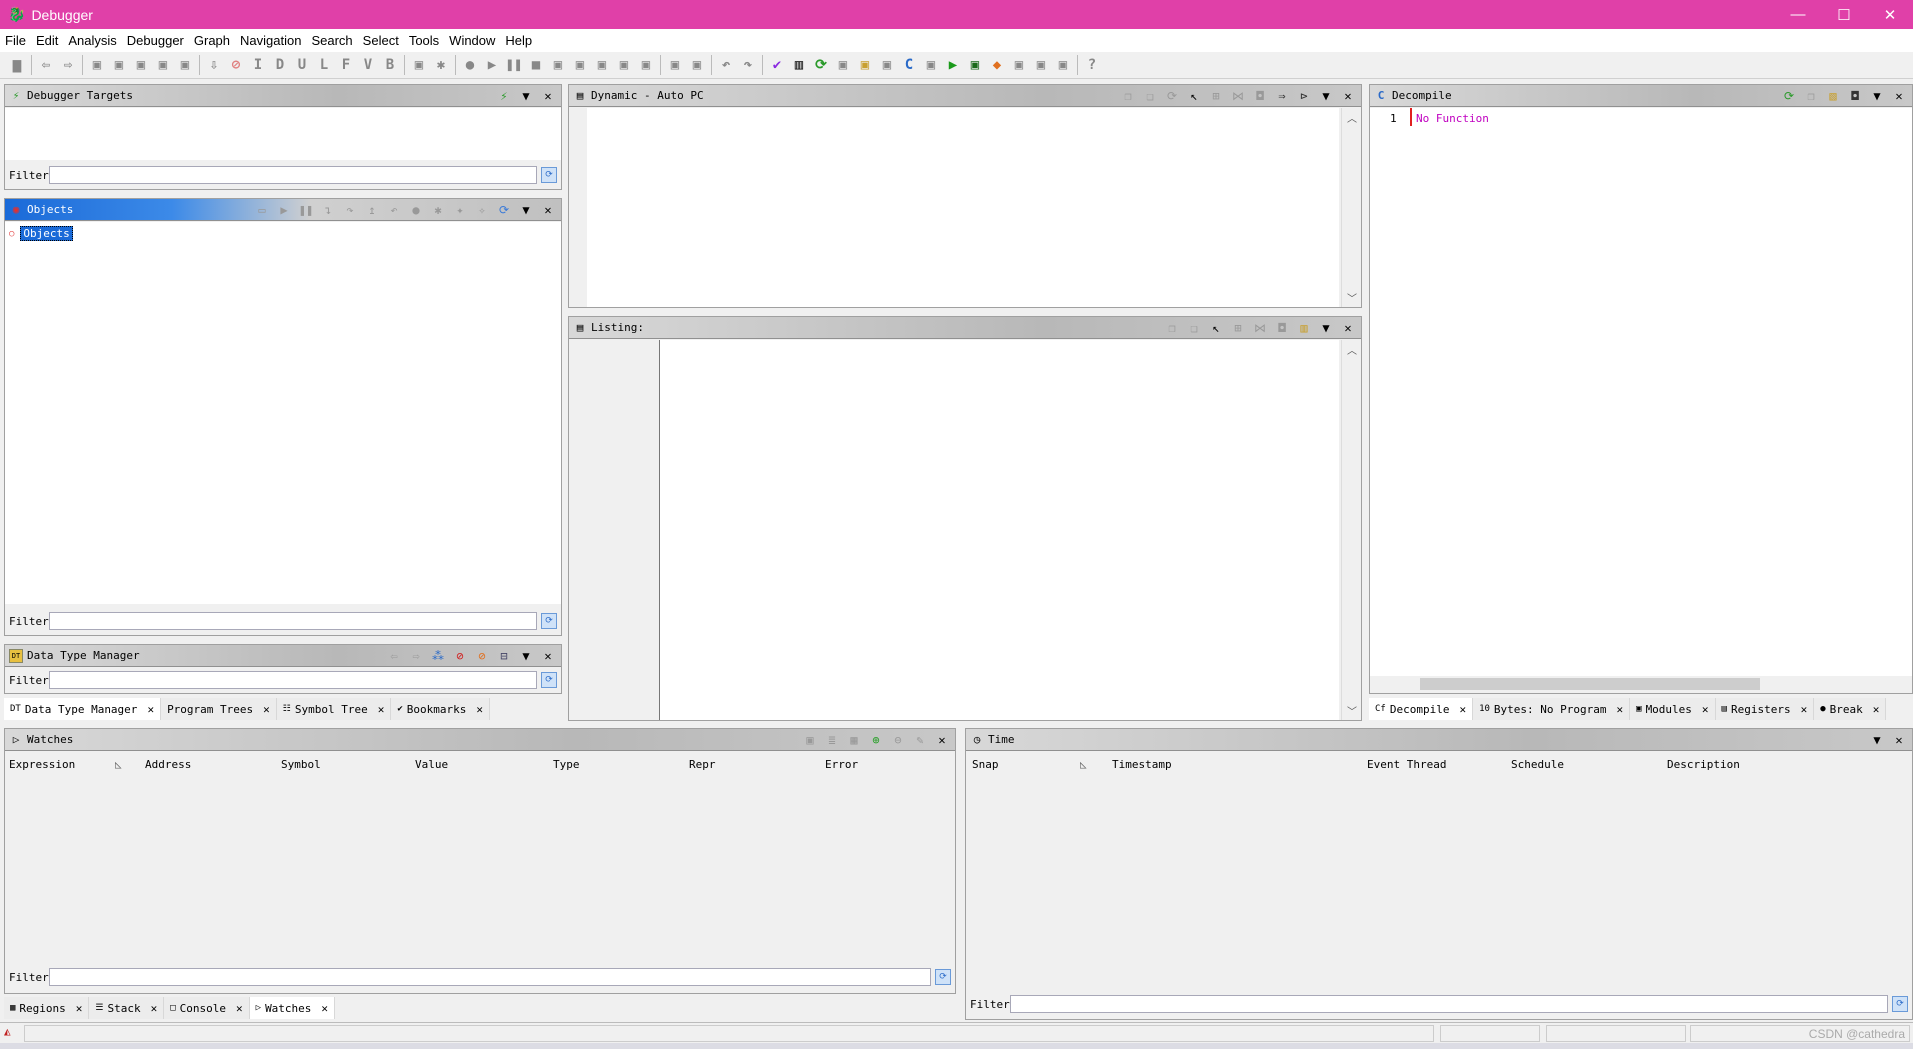 This screenshot has height=1049, width=1913. What do you see at coordinates (1194, 328) in the screenshot?
I see `paste-icon: ❏` at bounding box center [1194, 328].